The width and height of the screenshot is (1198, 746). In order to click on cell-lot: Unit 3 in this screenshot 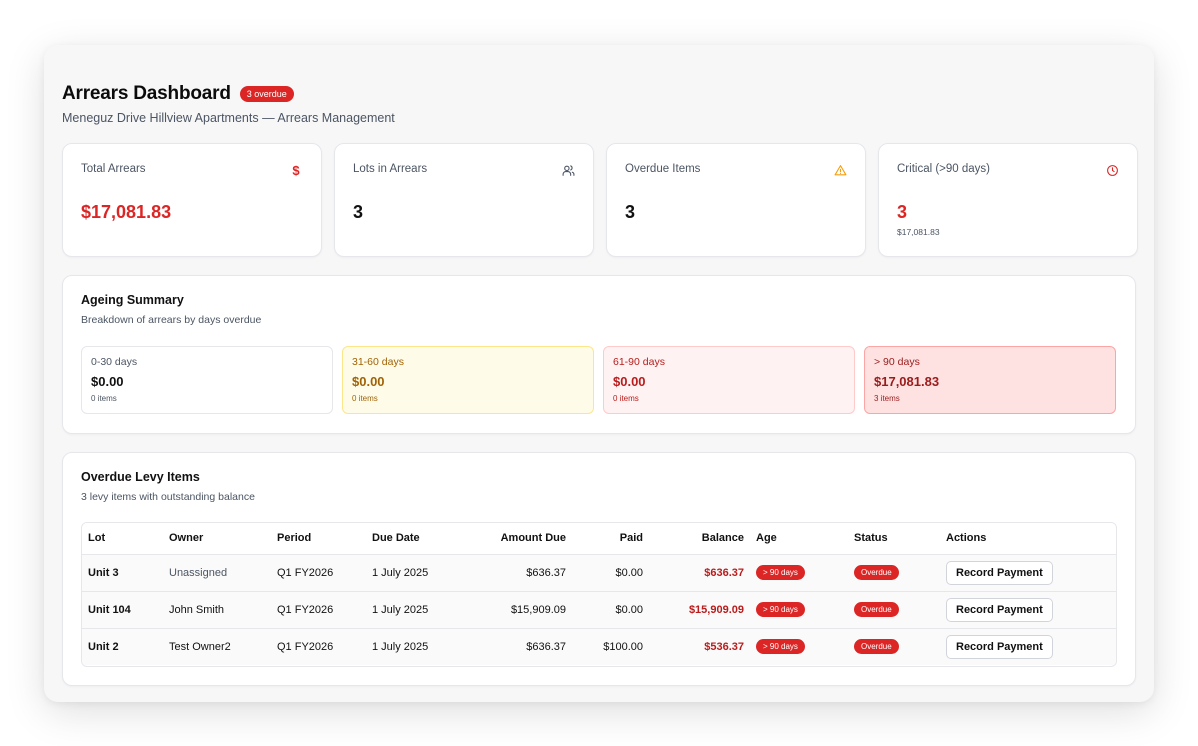, I will do `click(122, 573)`.